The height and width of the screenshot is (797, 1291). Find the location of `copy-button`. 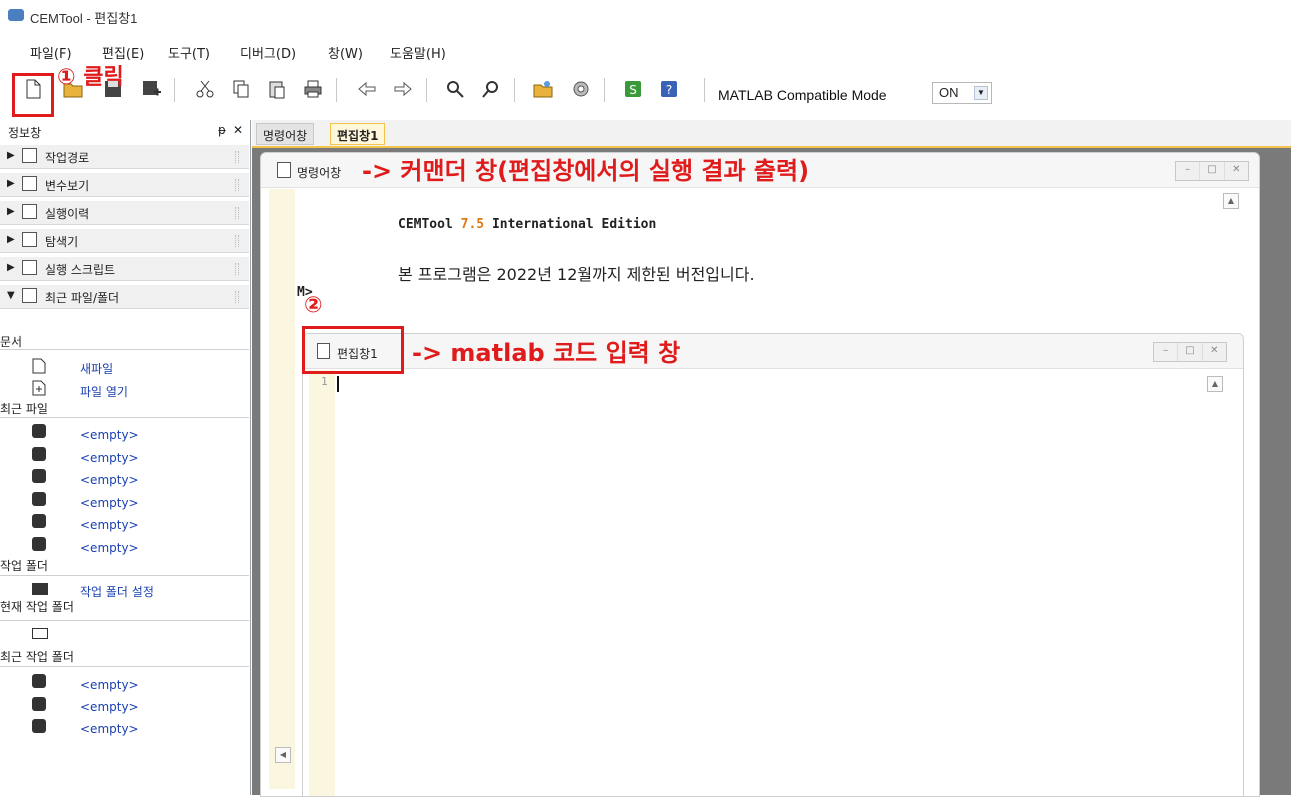

copy-button is located at coordinates (241, 89).